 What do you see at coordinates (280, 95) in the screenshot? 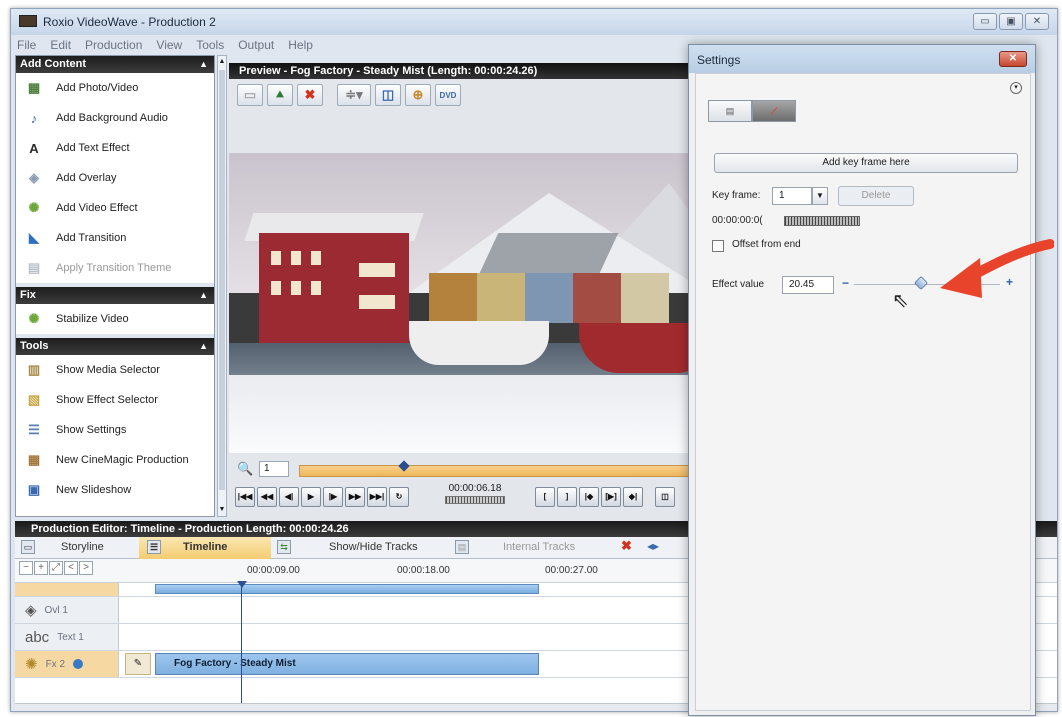
I see `add-keyframe-icon: ⯅` at bounding box center [280, 95].